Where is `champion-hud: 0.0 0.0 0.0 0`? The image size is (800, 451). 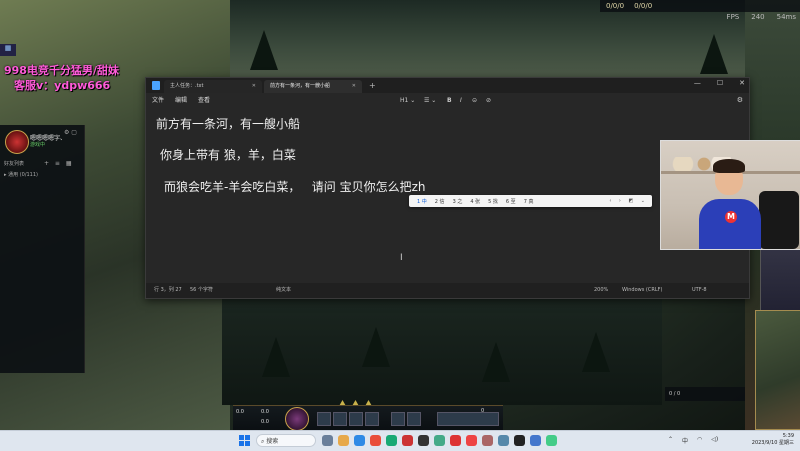 champion-hud: 0.0 0.0 0.0 0 is located at coordinates (368, 418).